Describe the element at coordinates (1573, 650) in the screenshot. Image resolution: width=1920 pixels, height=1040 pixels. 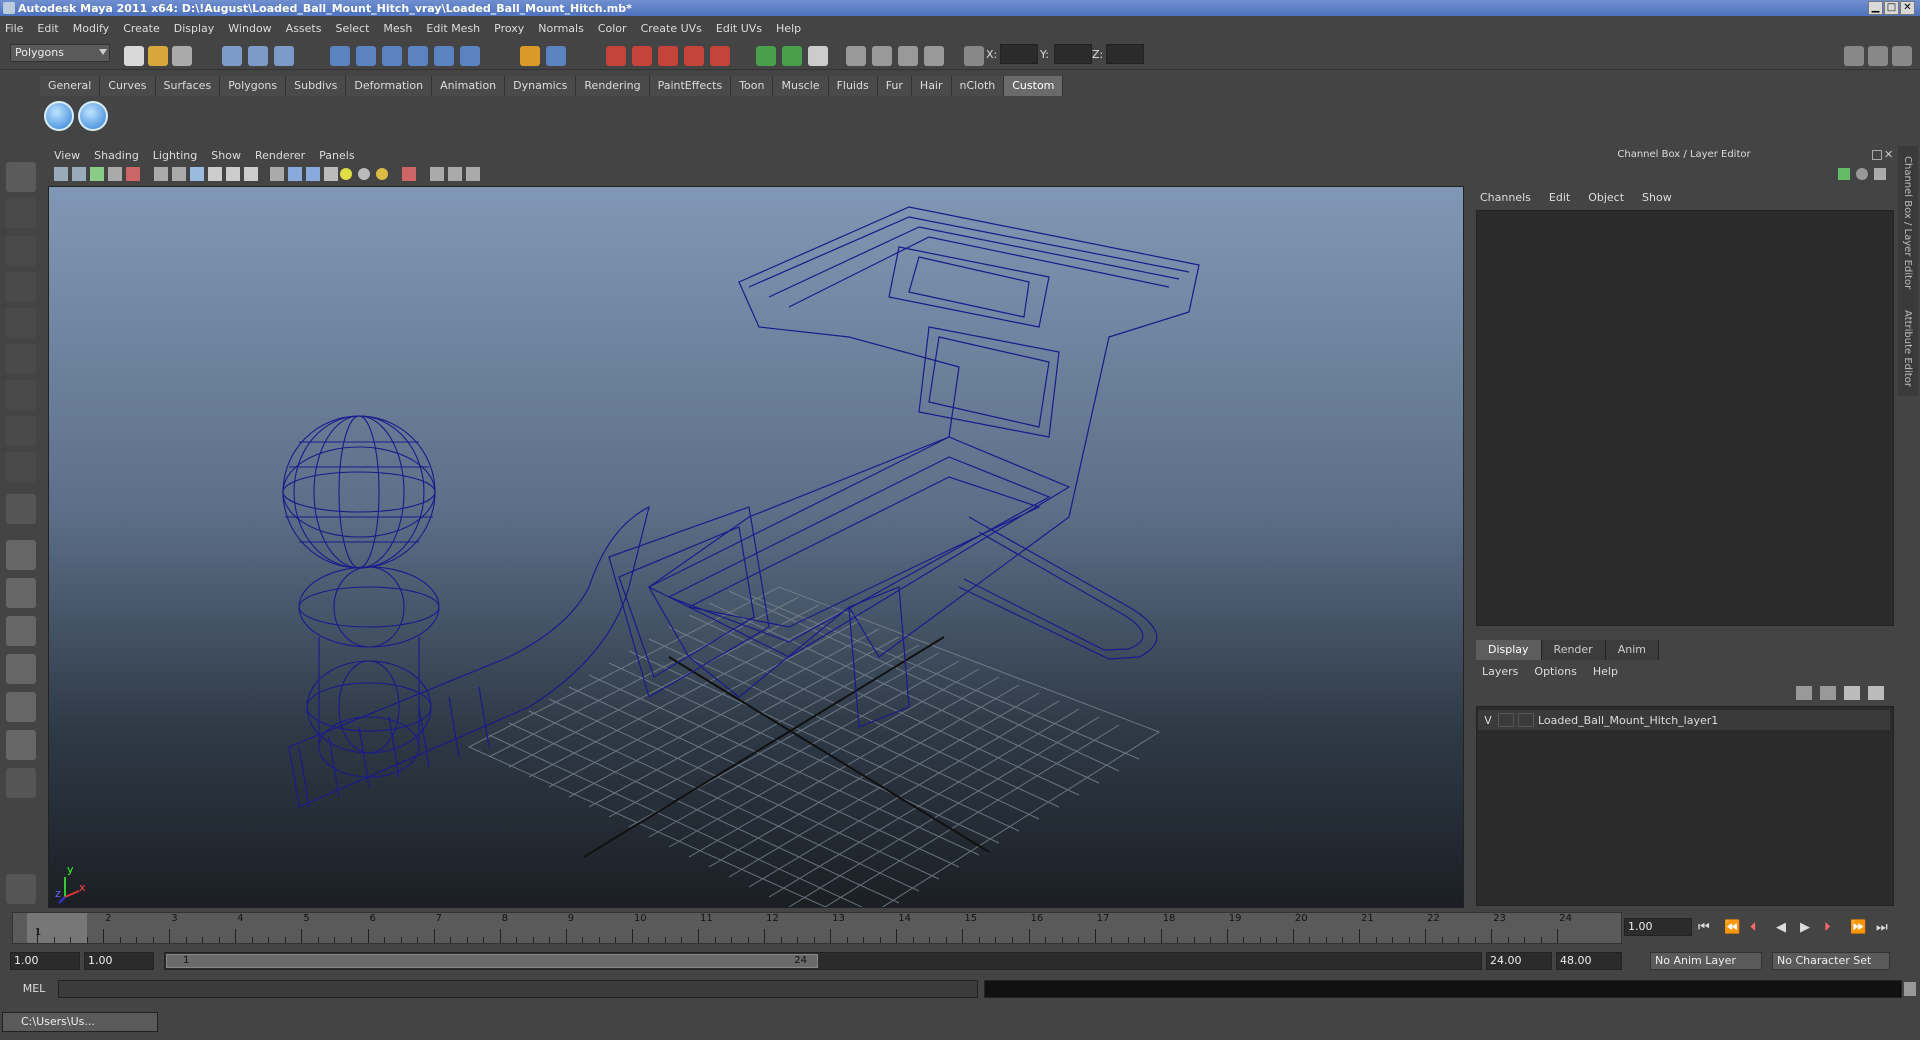
I see `tab-render: Render` at that location.